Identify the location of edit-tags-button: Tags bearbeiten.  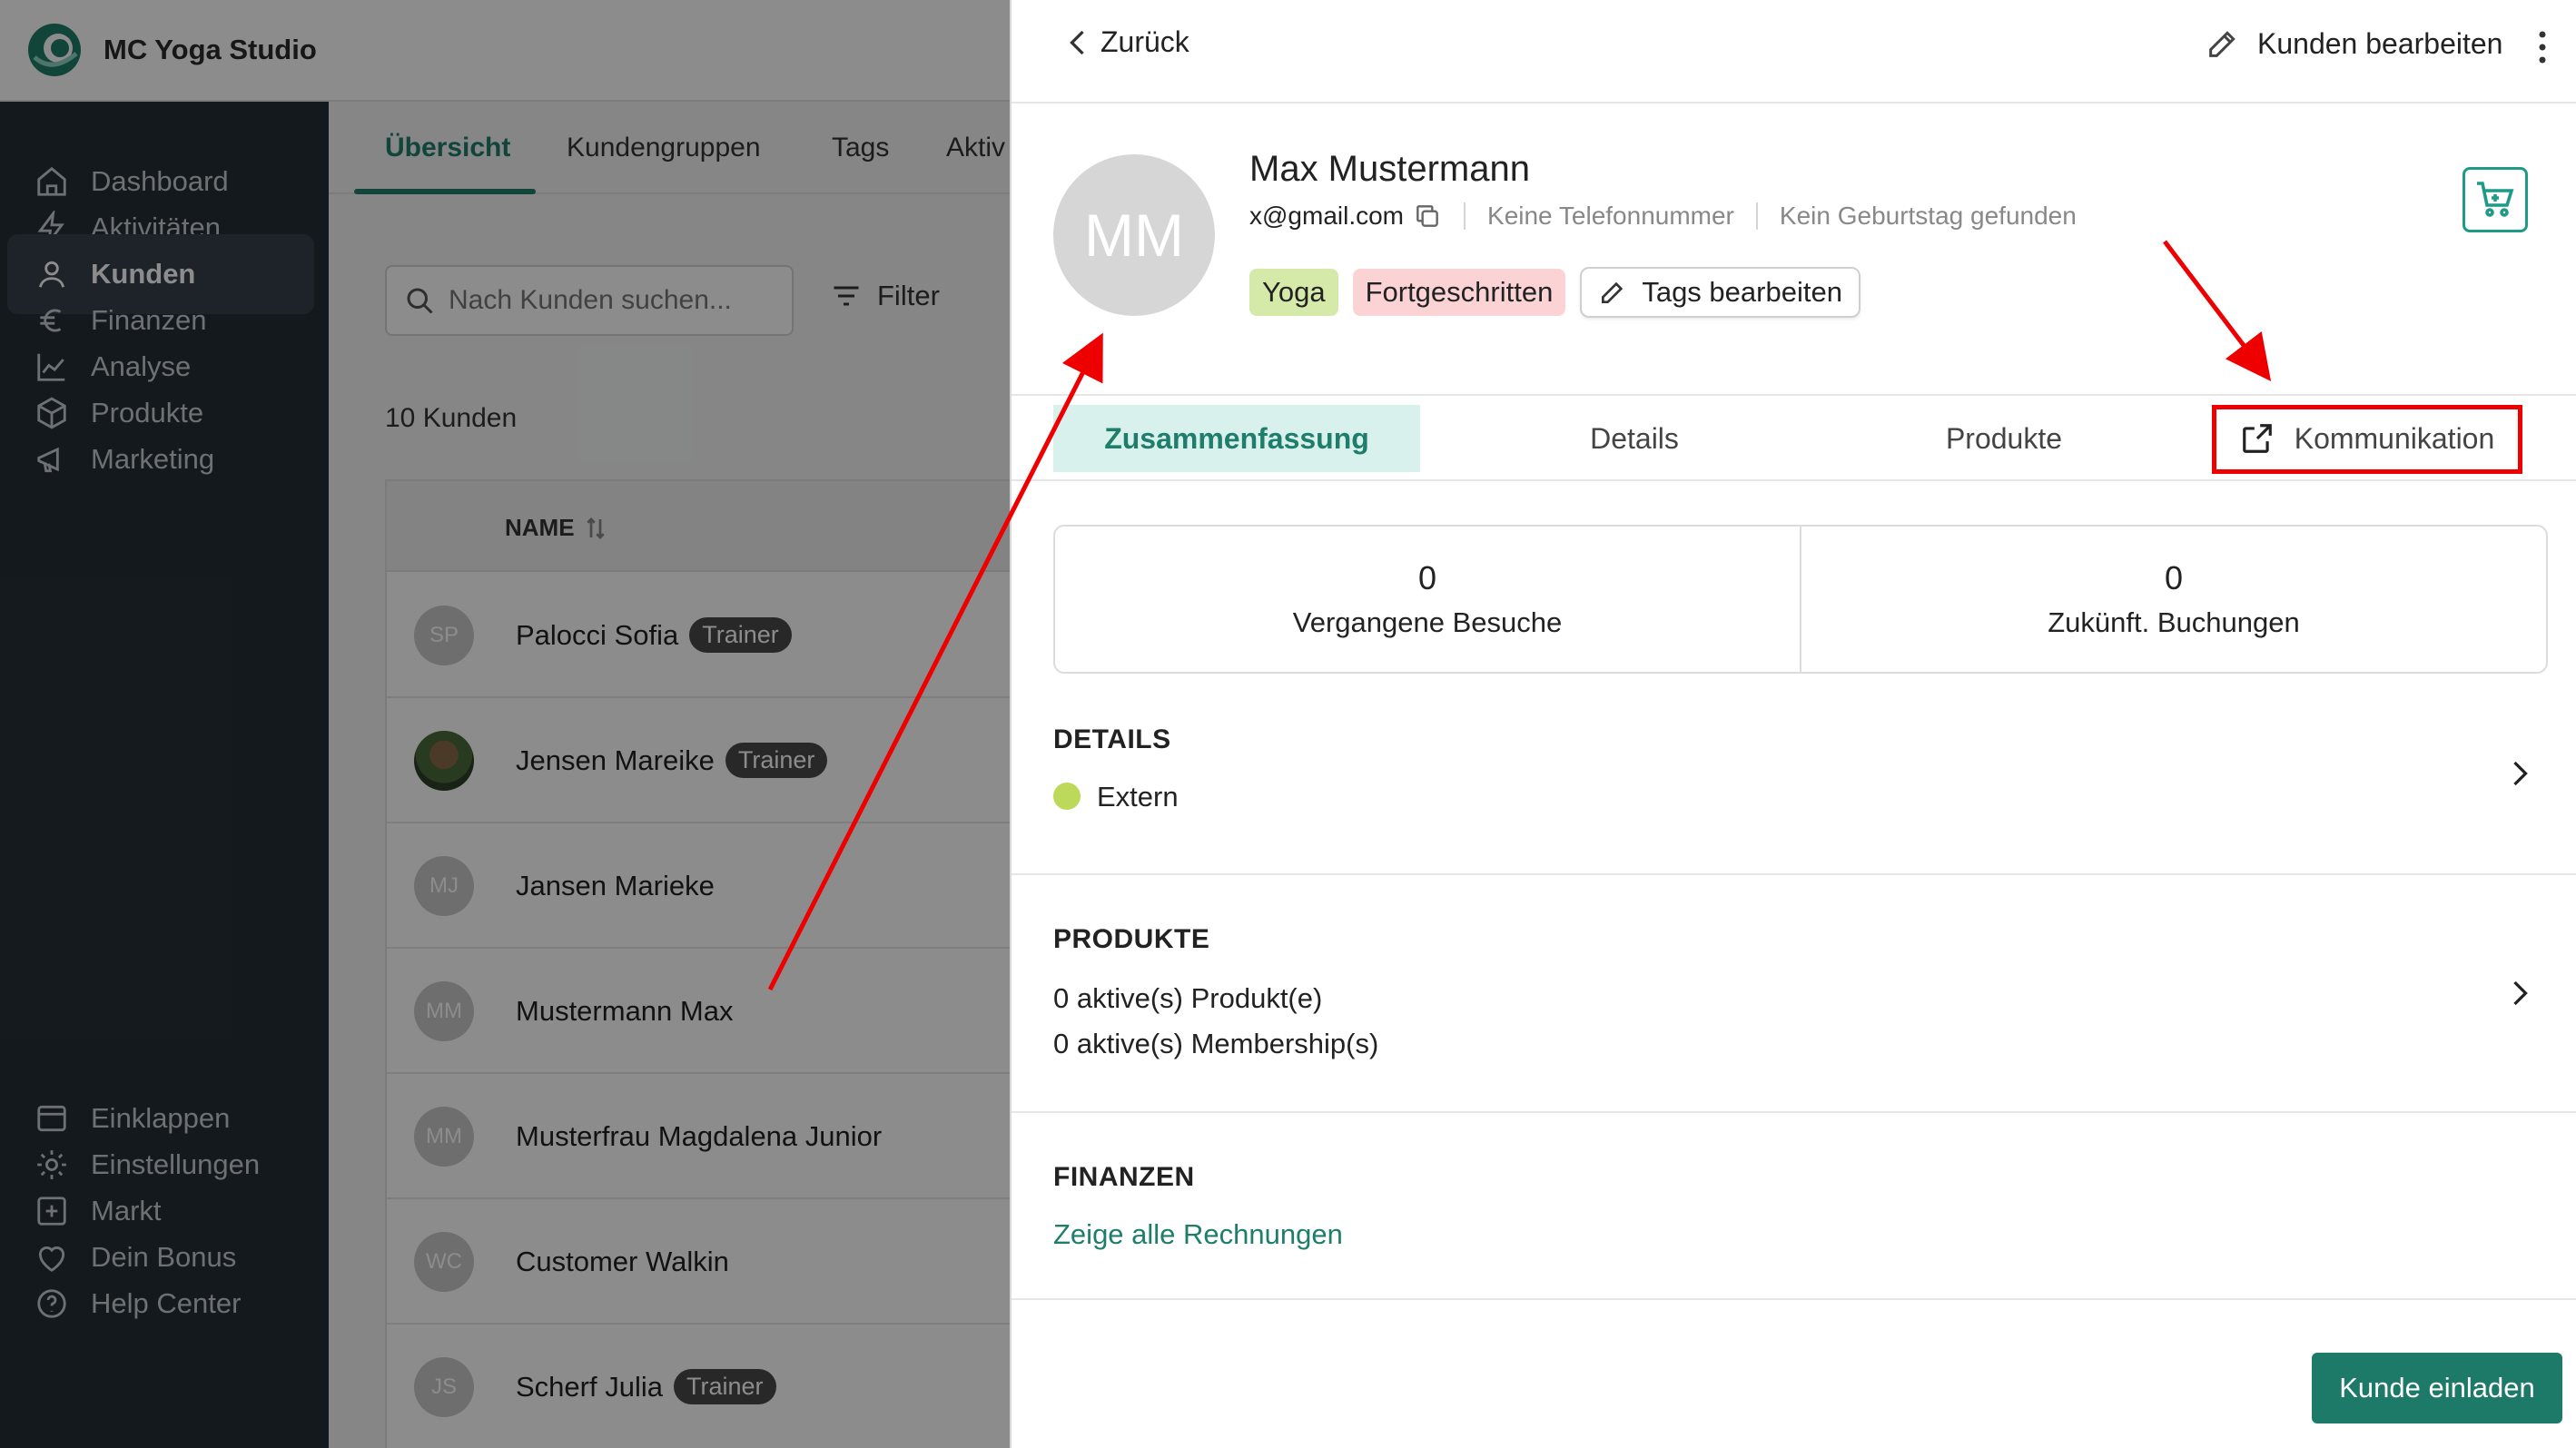
(1720, 292).